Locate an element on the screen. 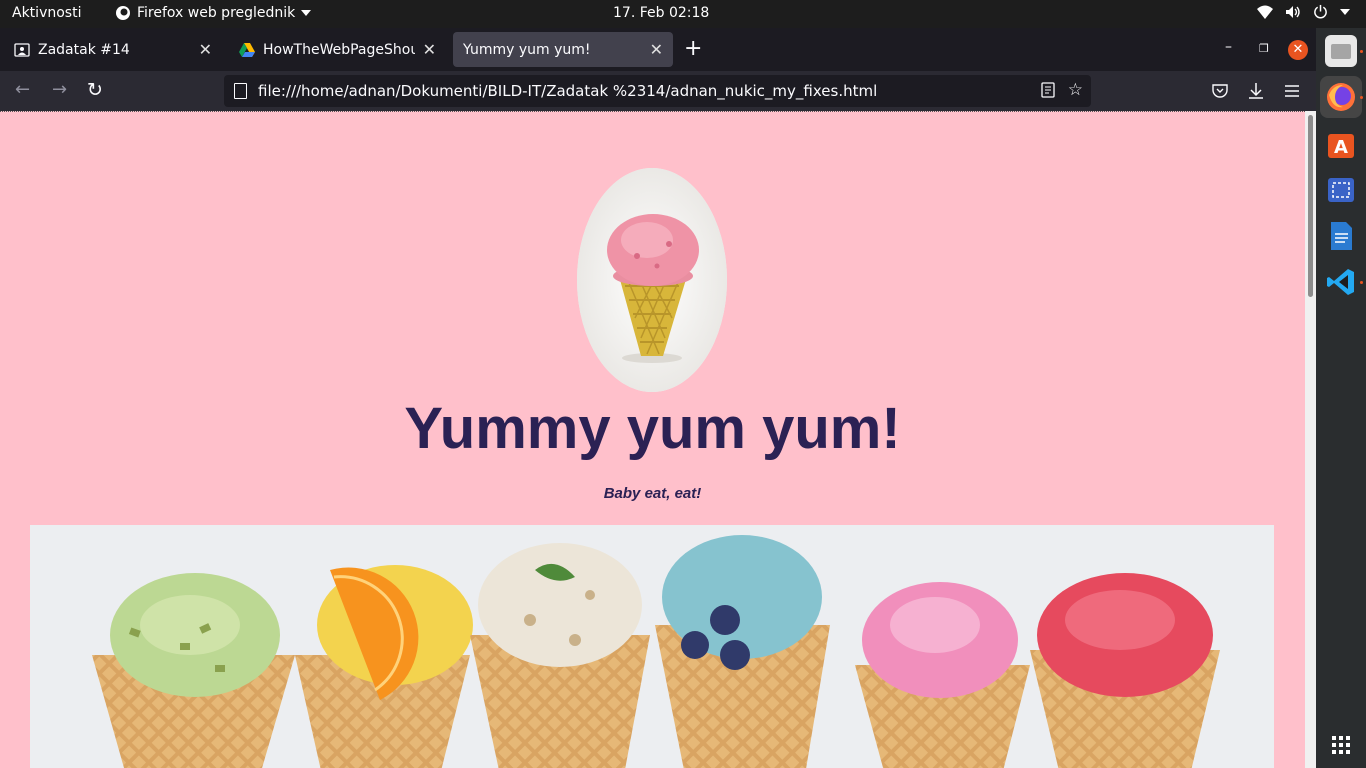 This screenshot has width=1366, height=768. app-menu-label: Firefox web preglednik is located at coordinates (216, 13).